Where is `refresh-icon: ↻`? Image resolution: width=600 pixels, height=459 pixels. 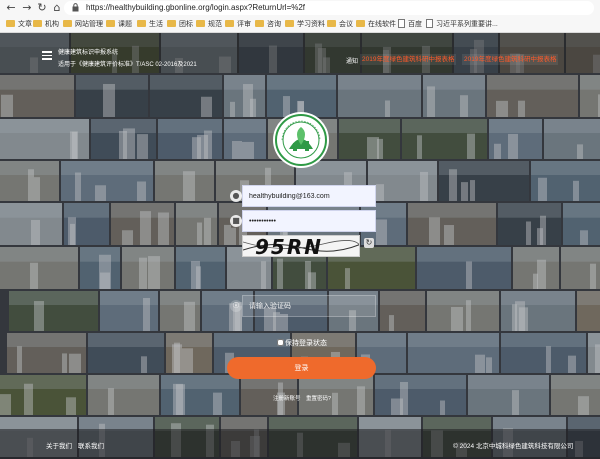 refresh-icon: ↻ is located at coordinates (369, 243).